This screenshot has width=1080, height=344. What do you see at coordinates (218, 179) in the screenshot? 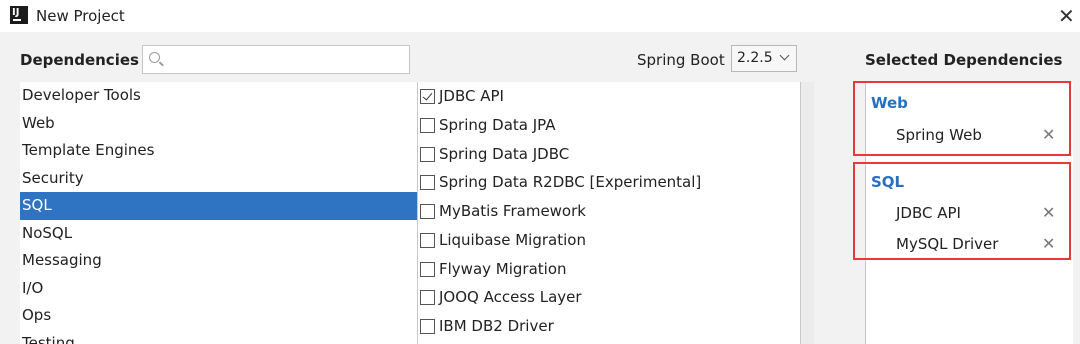
I see `category-item: Security` at bounding box center [218, 179].